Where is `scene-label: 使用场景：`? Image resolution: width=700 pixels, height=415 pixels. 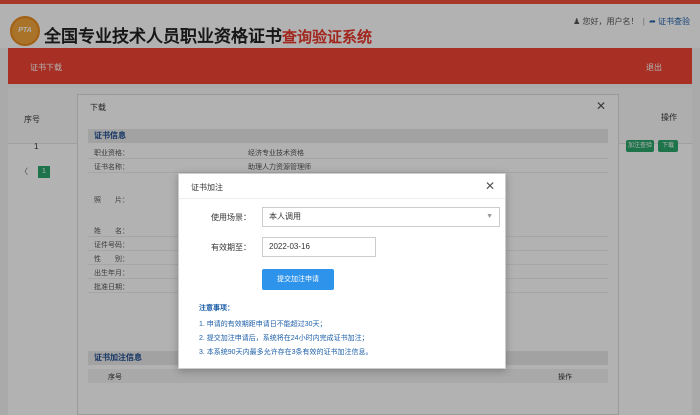
scene-label: 使用场景： is located at coordinates (231, 217).